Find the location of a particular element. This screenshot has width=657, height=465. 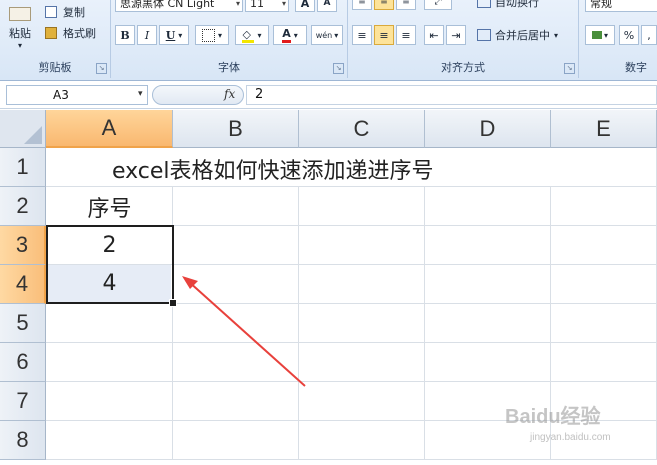

number-format-select: 常规 is located at coordinates (621, 6).